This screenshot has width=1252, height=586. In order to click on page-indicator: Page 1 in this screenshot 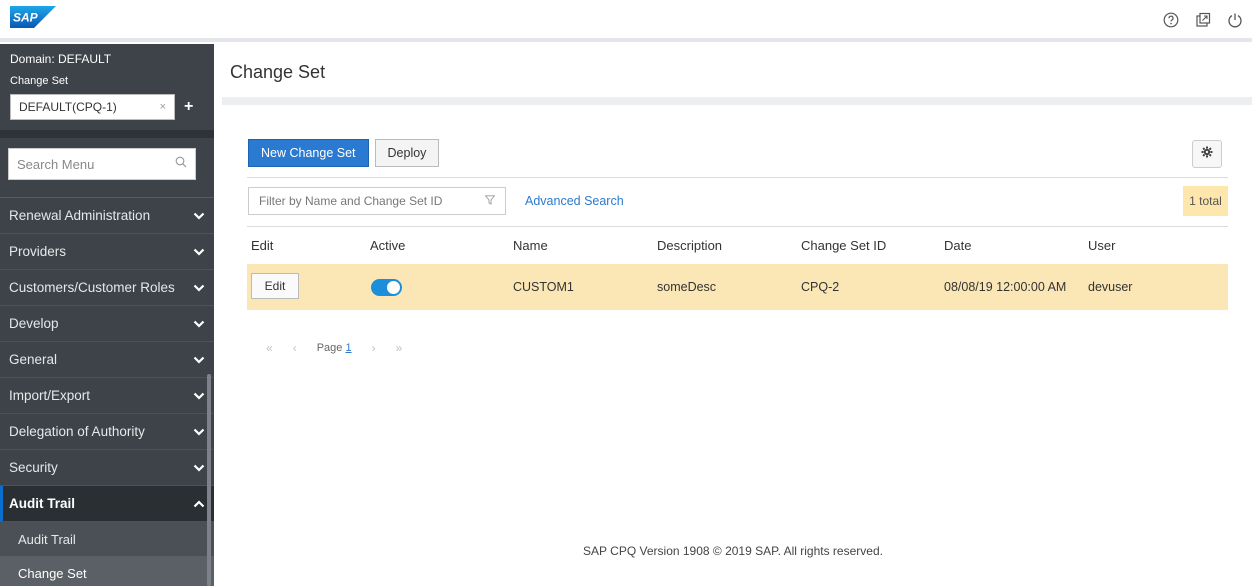, I will do `click(334, 348)`.